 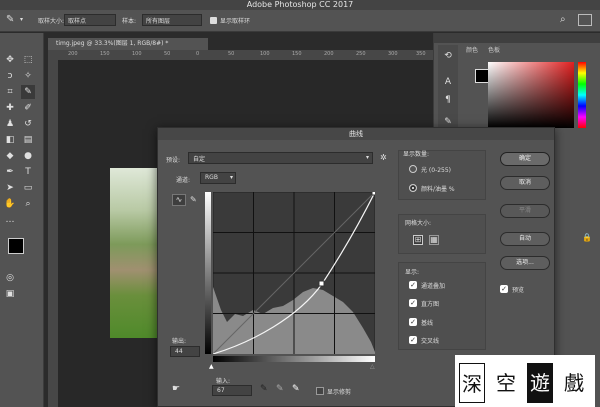 I want to click on color-picker-field, so click(x=531, y=95).